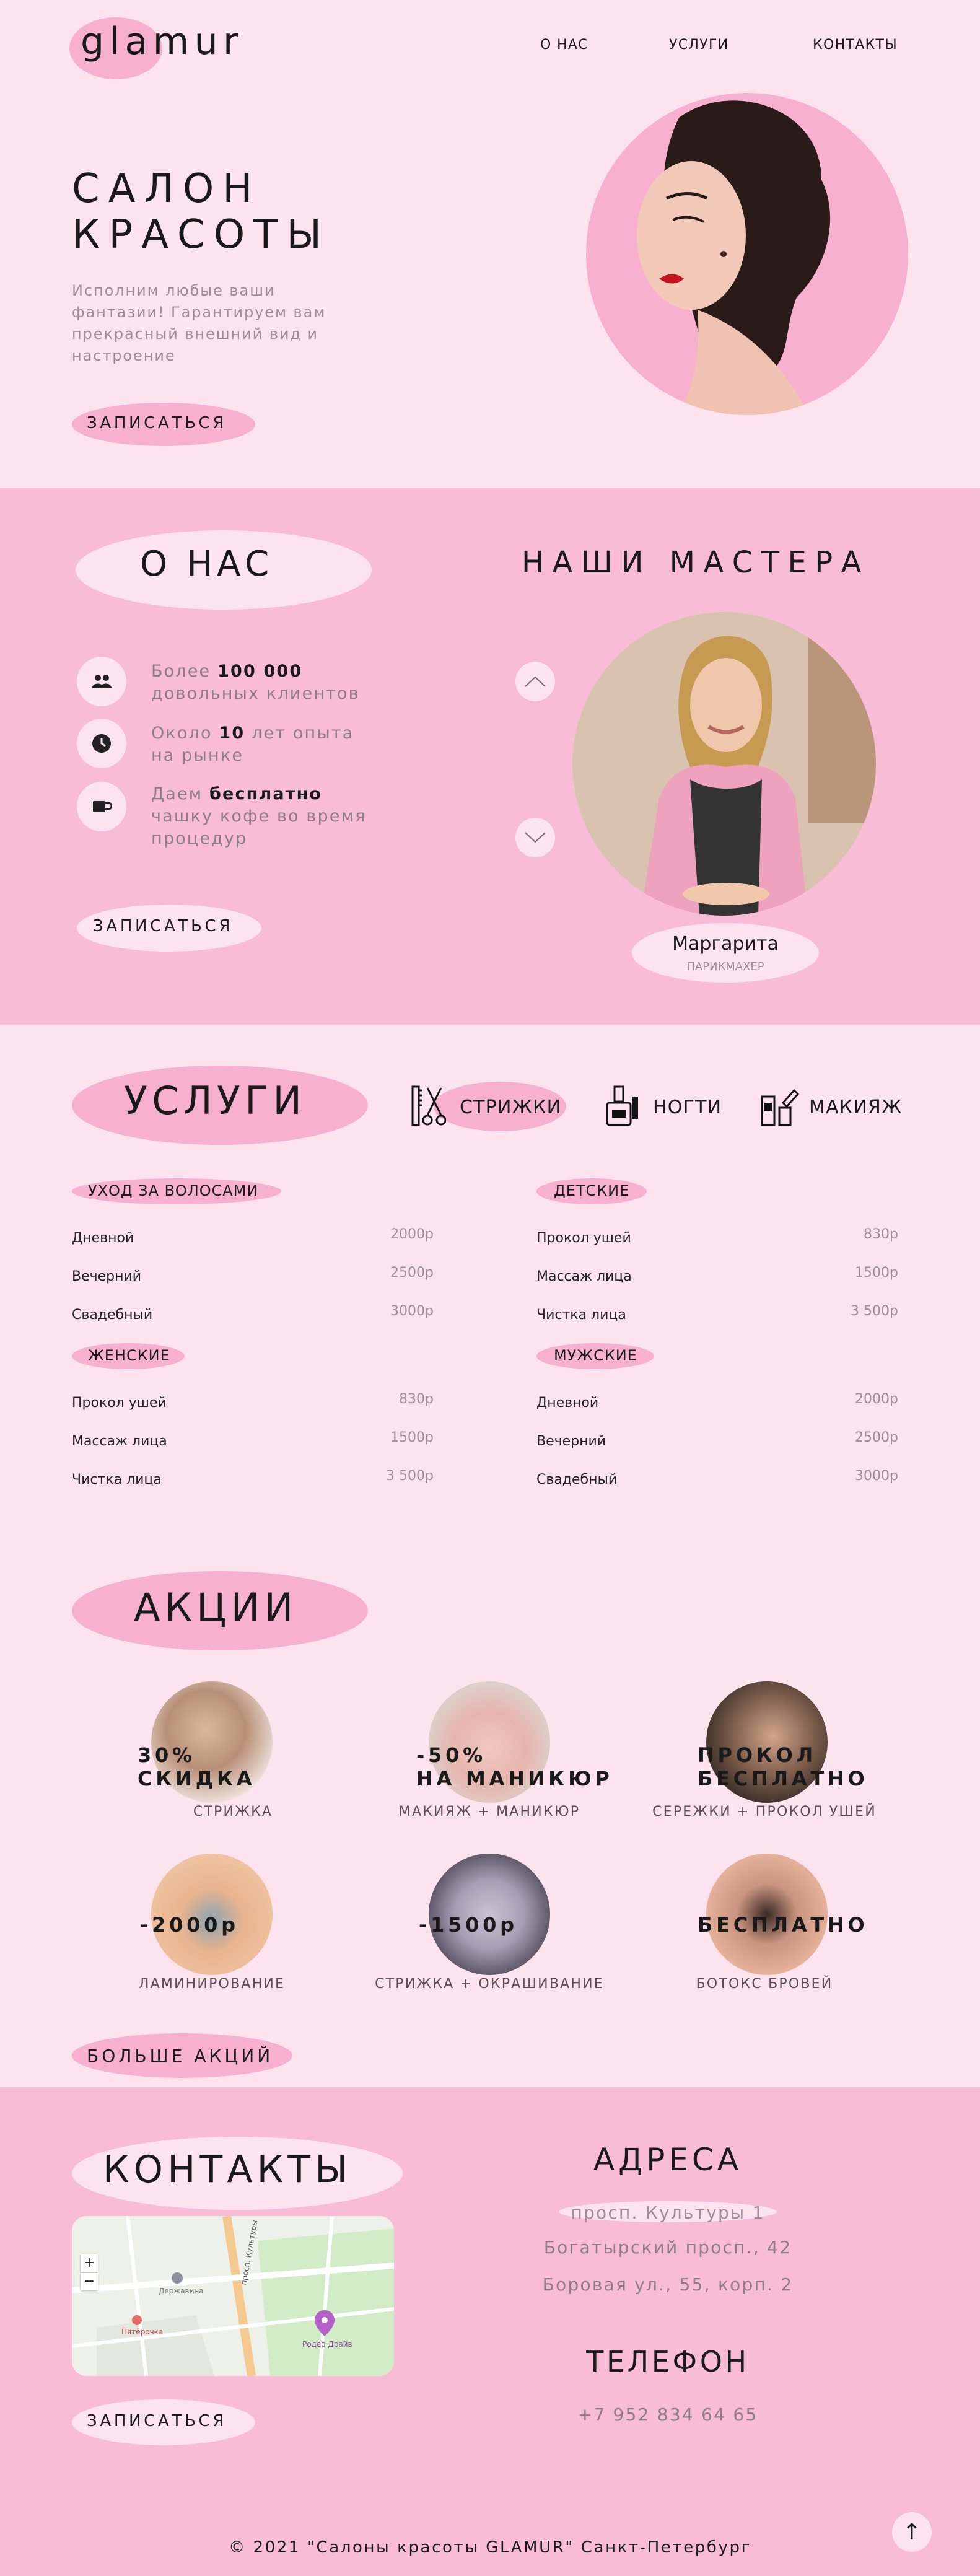 The image size is (980, 2576). Describe the element at coordinates (89, 2263) in the screenshot. I see `map-zoom-in-button: +` at that location.